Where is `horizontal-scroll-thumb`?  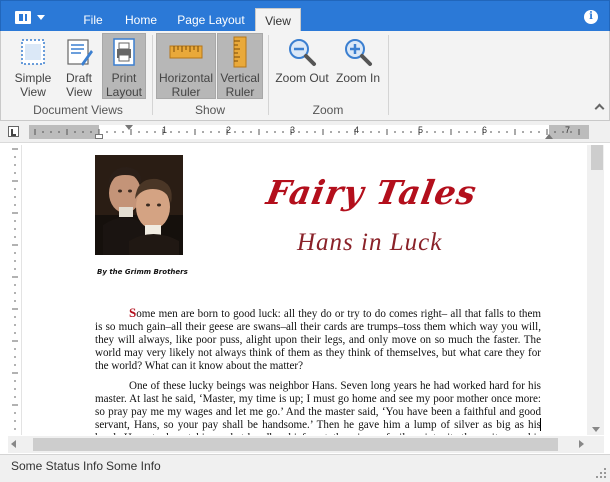 horizontal-scroll-thumb is located at coordinates (295, 444).